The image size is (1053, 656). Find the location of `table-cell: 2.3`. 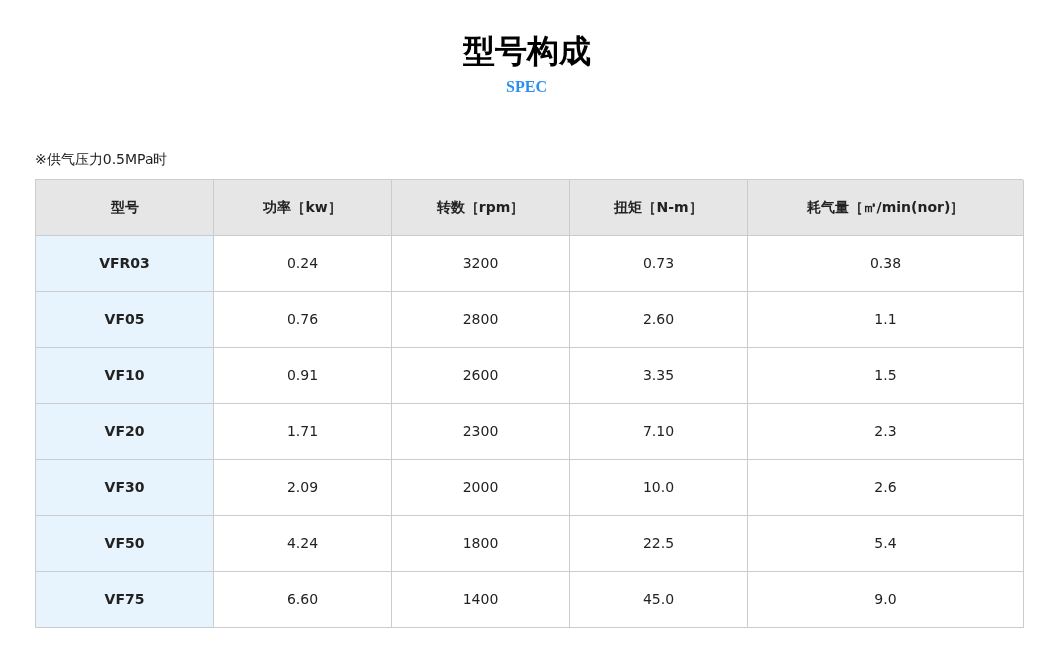

table-cell: 2.3 is located at coordinates (886, 432).